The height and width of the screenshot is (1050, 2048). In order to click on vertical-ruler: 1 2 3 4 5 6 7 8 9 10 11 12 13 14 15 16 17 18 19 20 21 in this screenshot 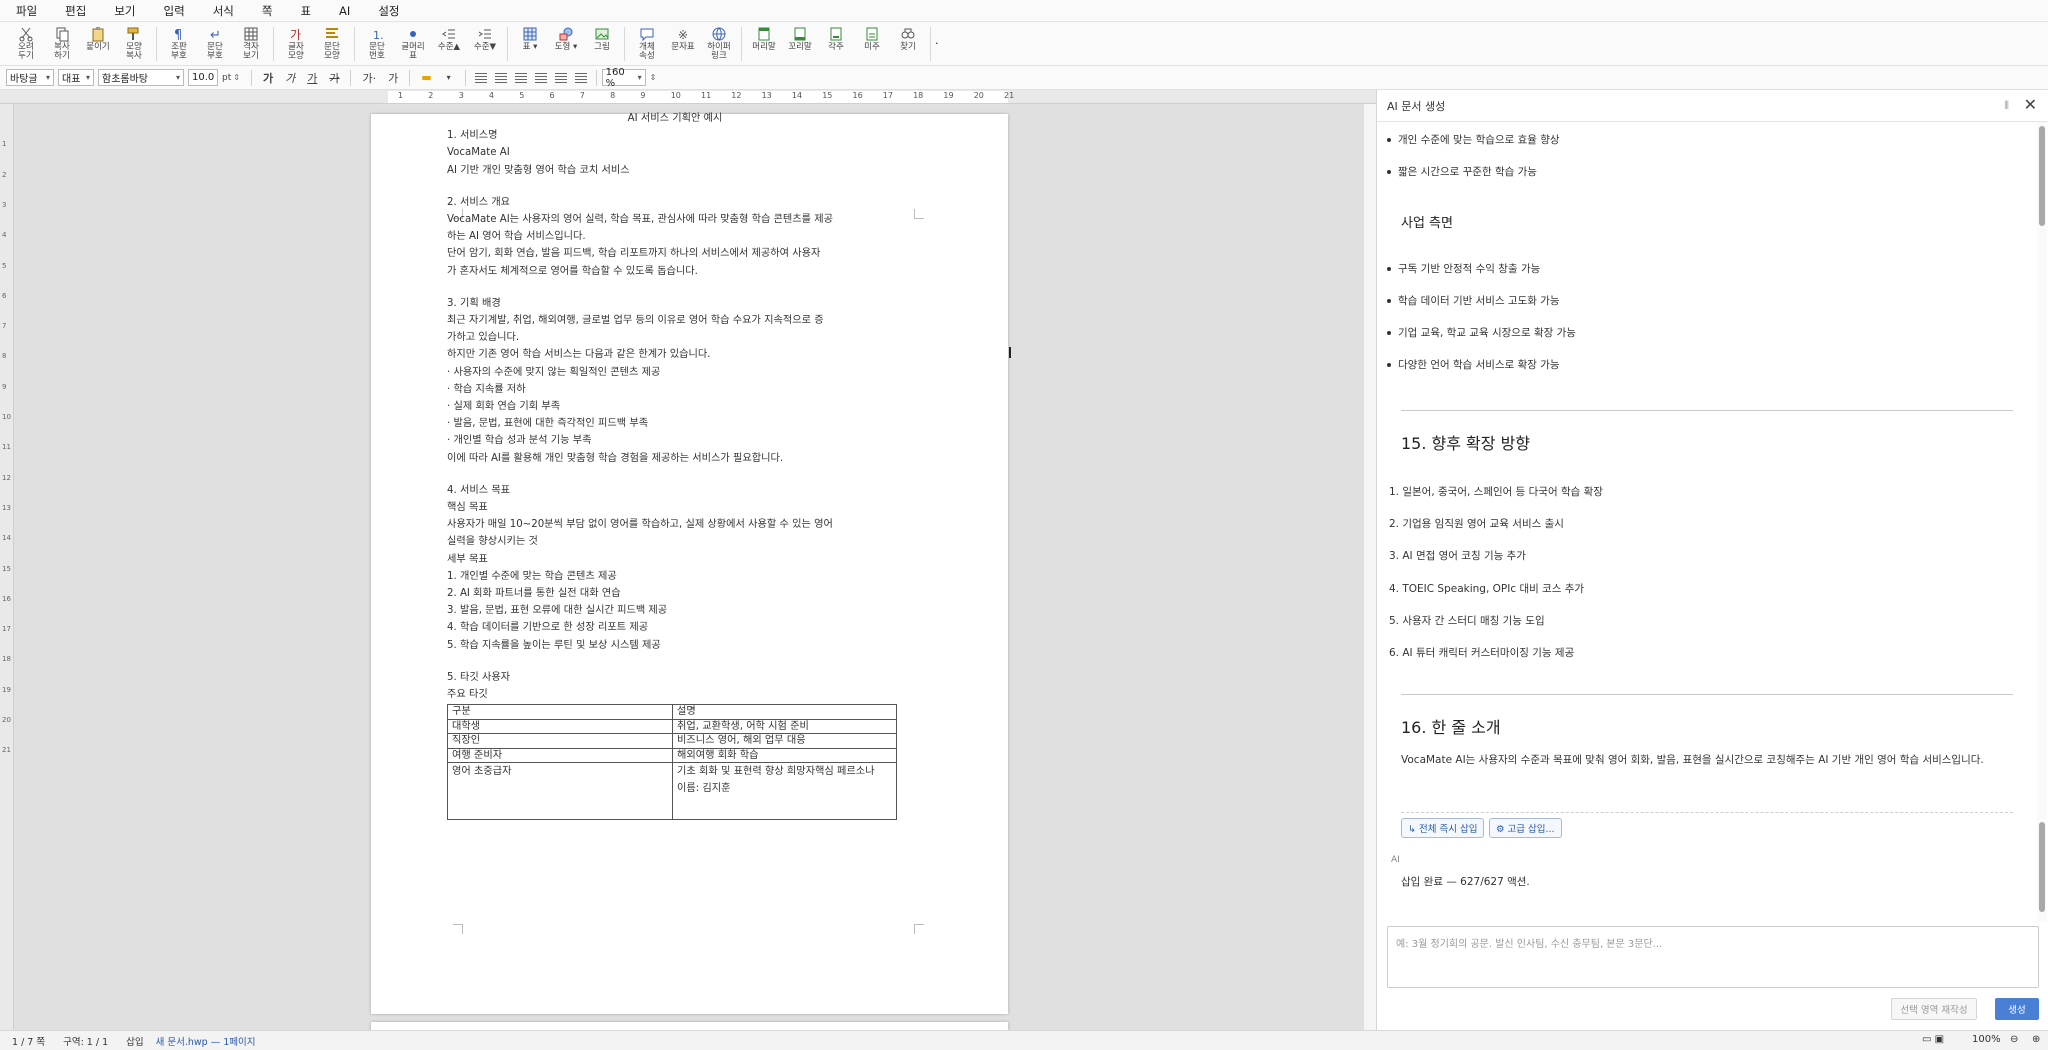, I will do `click(7, 567)`.